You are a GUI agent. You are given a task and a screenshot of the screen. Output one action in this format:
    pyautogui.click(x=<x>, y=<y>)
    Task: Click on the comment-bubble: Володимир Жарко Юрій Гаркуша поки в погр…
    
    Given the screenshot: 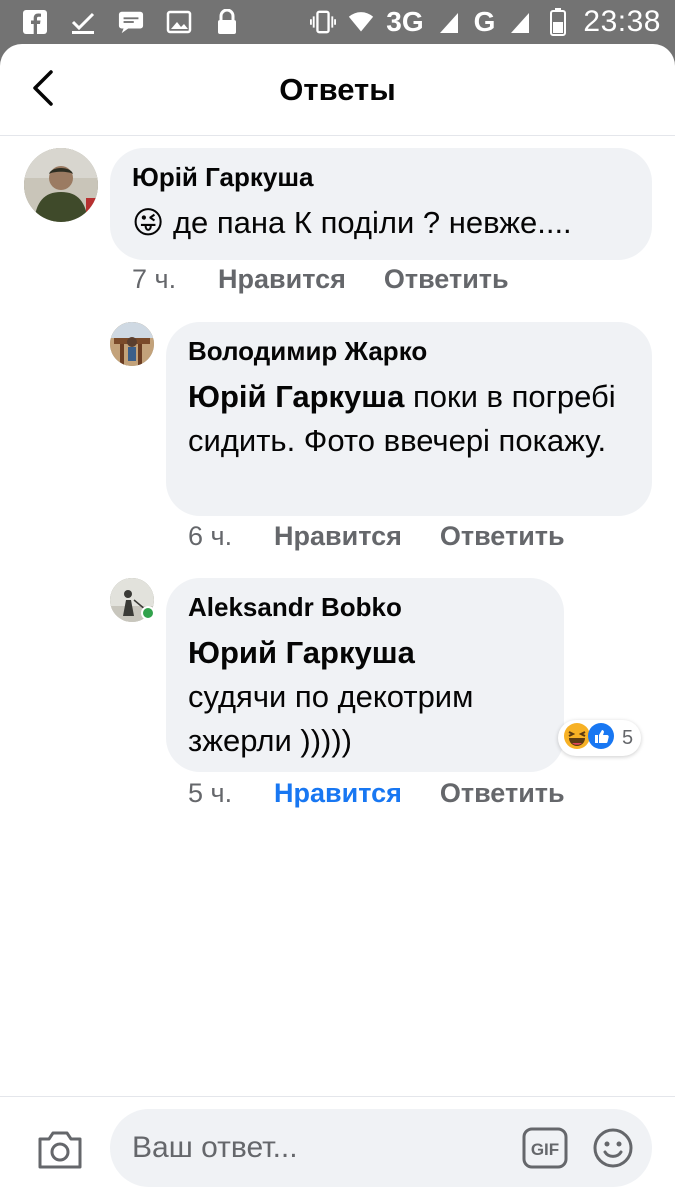 What is the action you would take?
    pyautogui.click(x=409, y=419)
    